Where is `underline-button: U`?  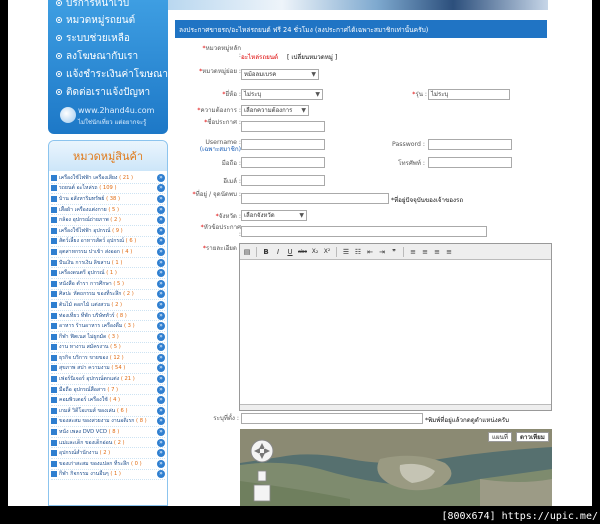 underline-button: U is located at coordinates (290, 252).